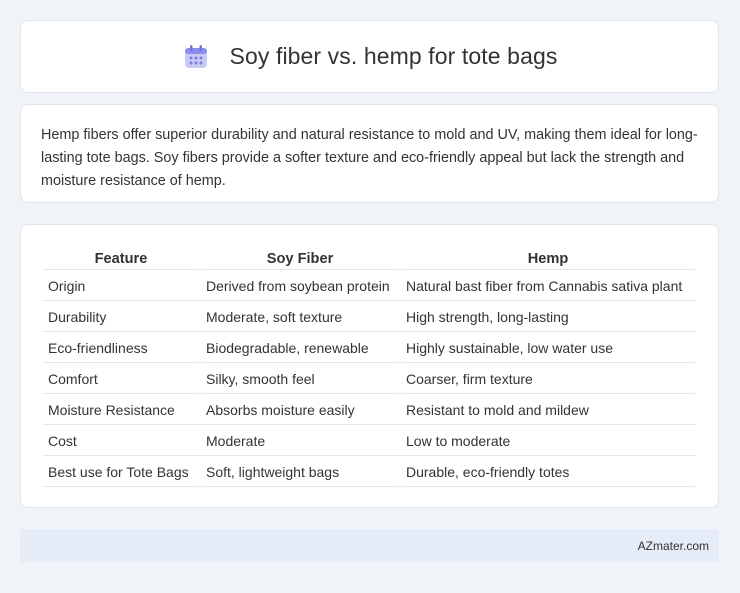  I want to click on table-cell-soy-fiber: Biodegradable, renewable, so click(300, 348).